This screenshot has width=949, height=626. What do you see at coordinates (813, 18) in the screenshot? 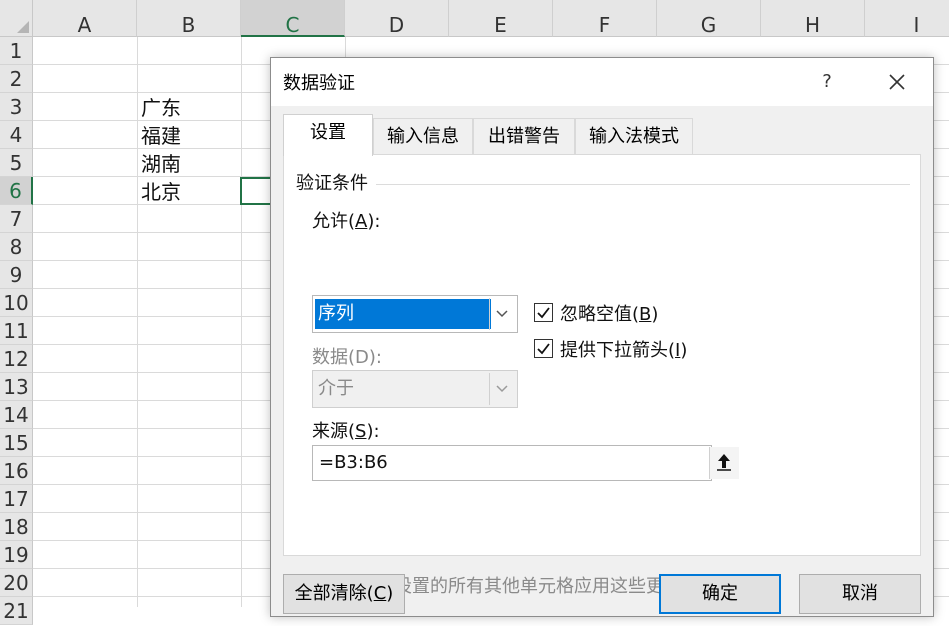
I see `column-header-h: H` at bounding box center [813, 18].